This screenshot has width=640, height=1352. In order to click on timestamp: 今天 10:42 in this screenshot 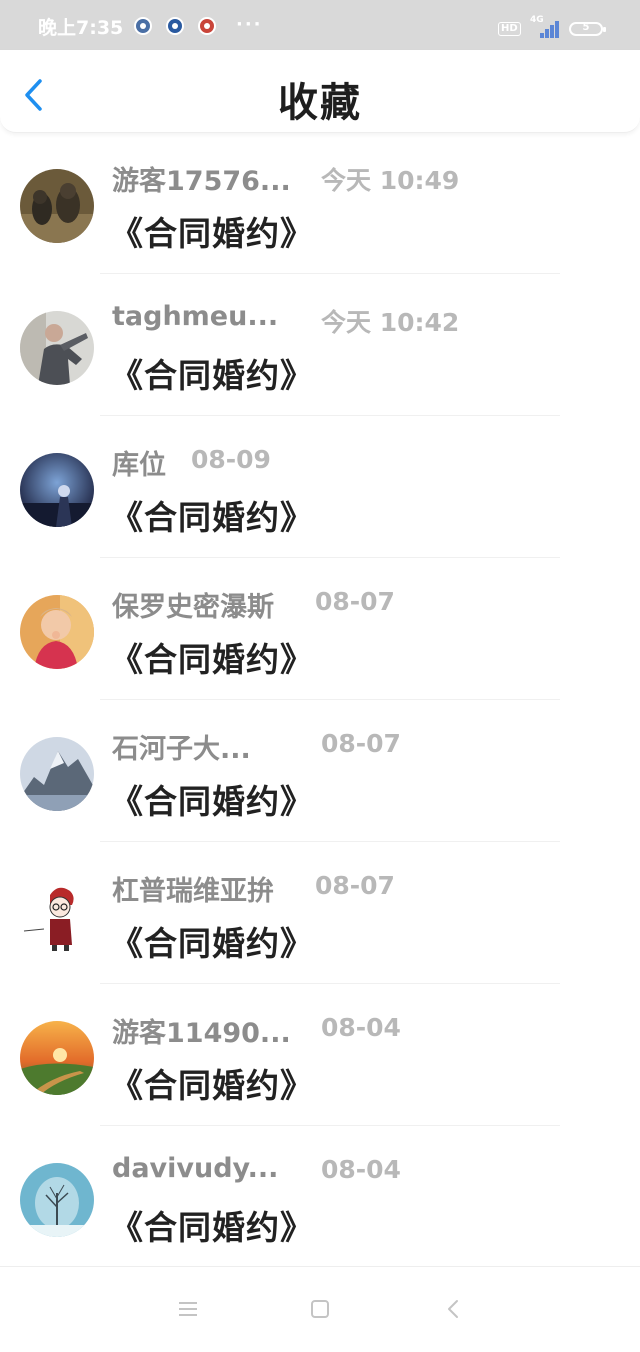, I will do `click(390, 322)`.